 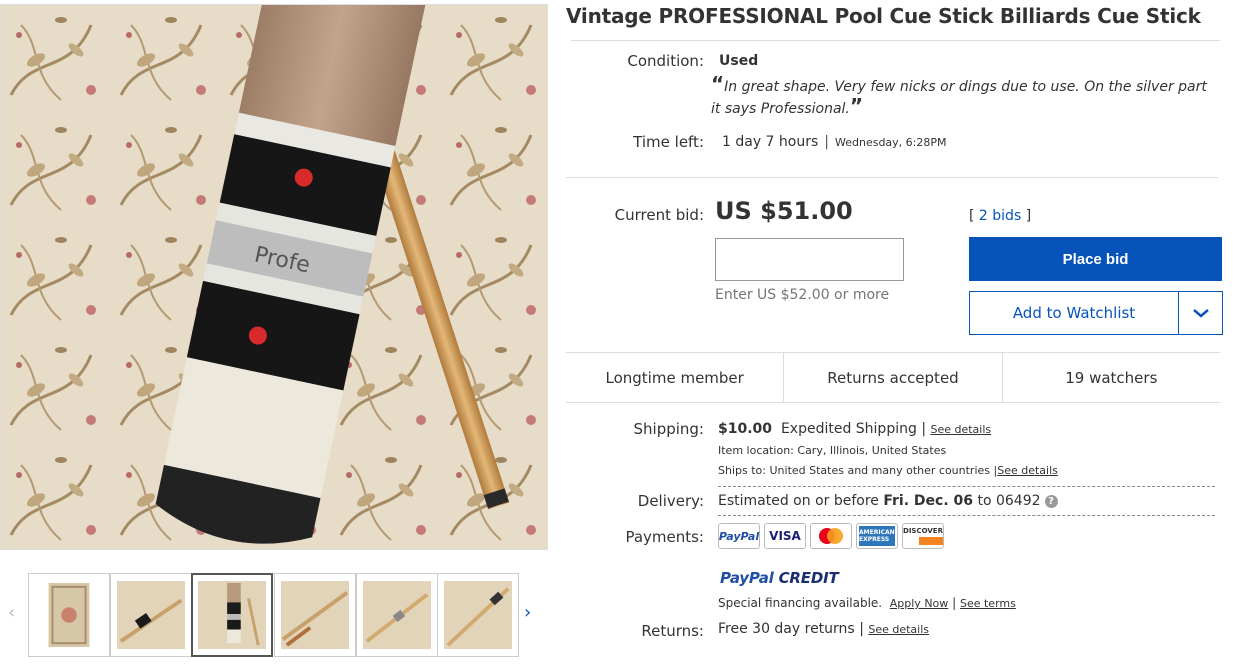 I want to click on shipping-label: Shipping:, so click(x=669, y=429).